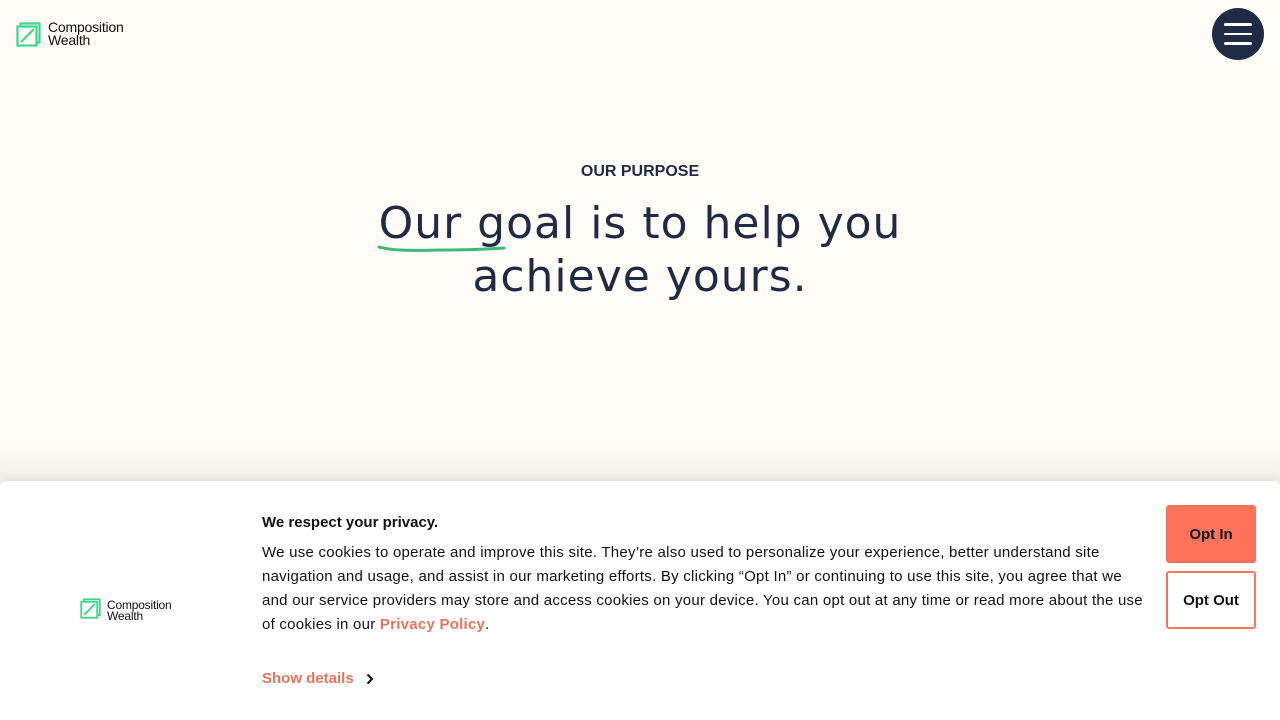  What do you see at coordinates (640, 462) in the screenshot?
I see `banner-shadow` at bounding box center [640, 462].